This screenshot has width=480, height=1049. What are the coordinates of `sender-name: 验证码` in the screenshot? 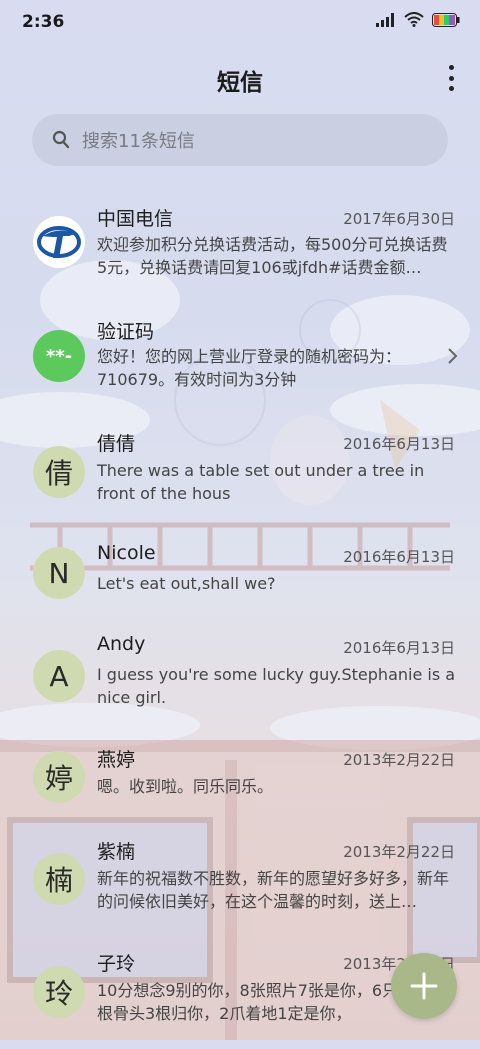 It's located at (126, 332).